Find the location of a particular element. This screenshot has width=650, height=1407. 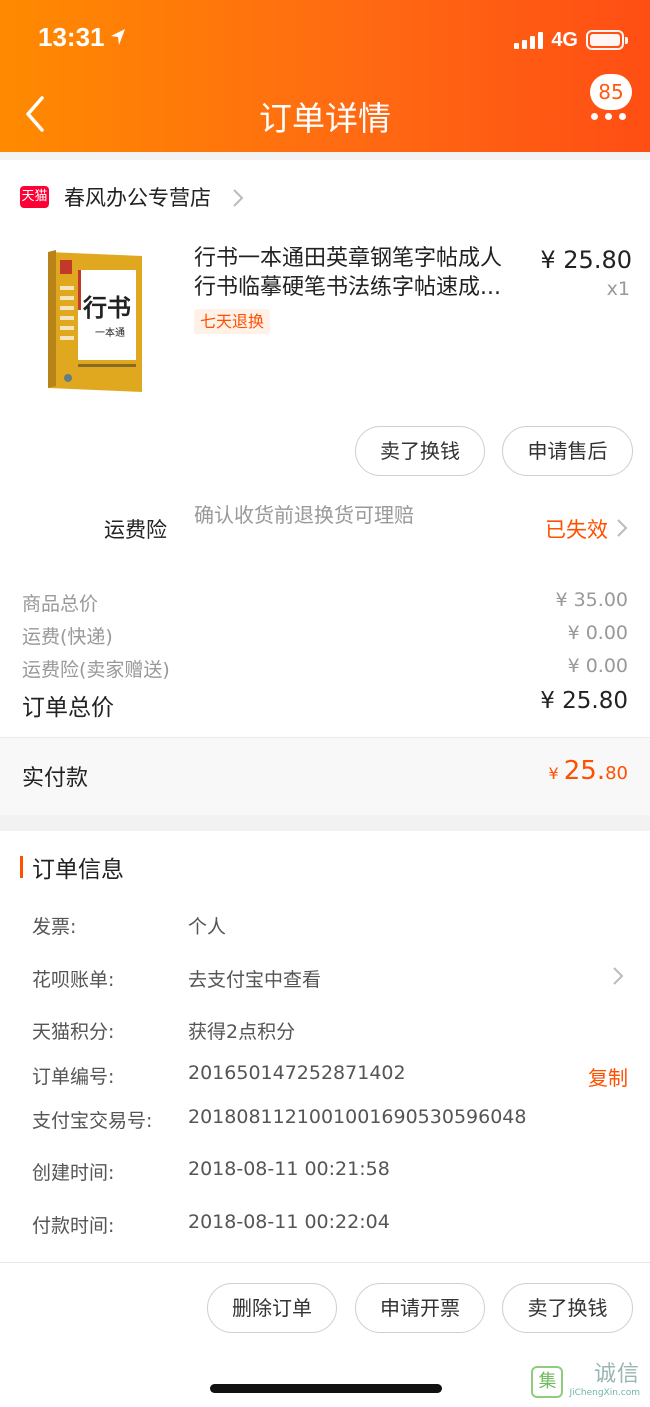

divider is located at coordinates (325, 1262).